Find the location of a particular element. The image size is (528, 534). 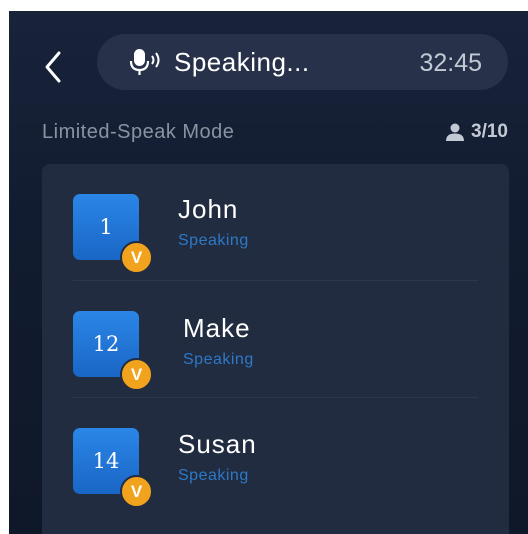

mode-title: Limited-Speak Mode is located at coordinates (138, 132).